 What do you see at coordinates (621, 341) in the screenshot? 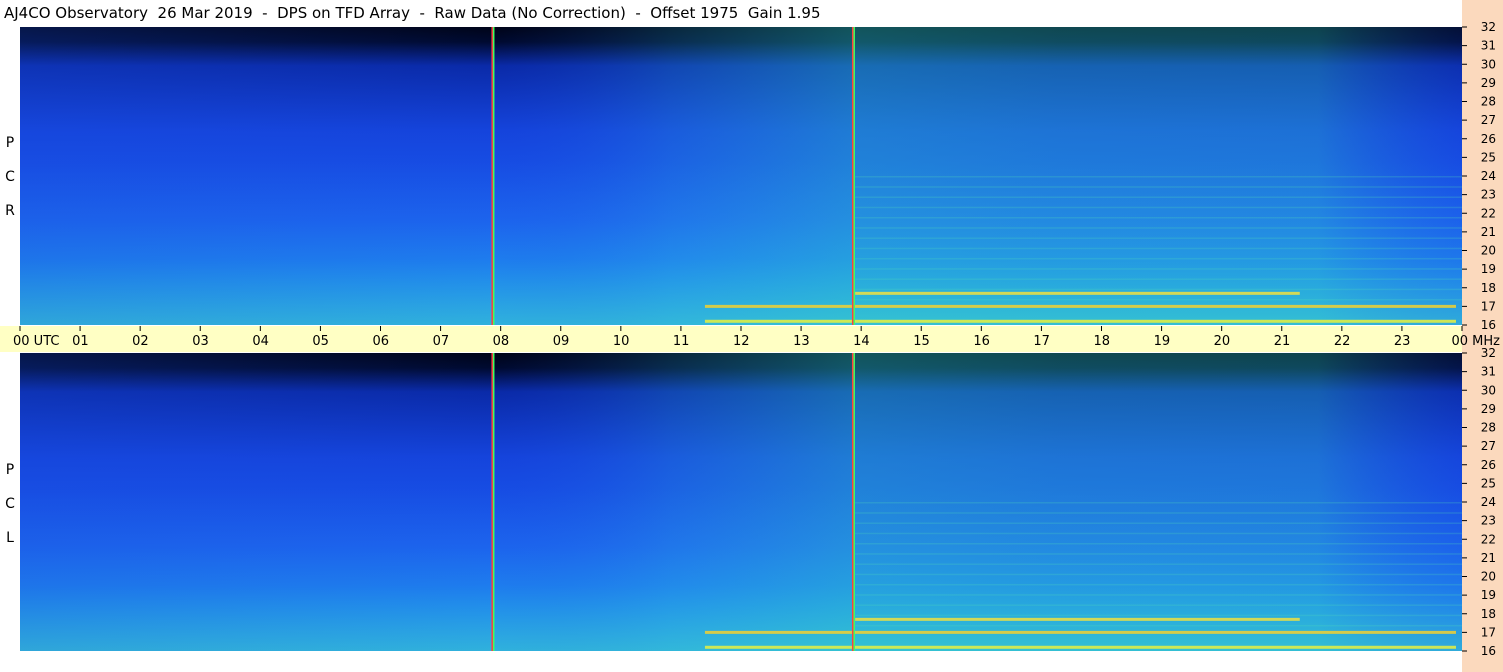
I see `time-tick-label: 10` at bounding box center [621, 341].